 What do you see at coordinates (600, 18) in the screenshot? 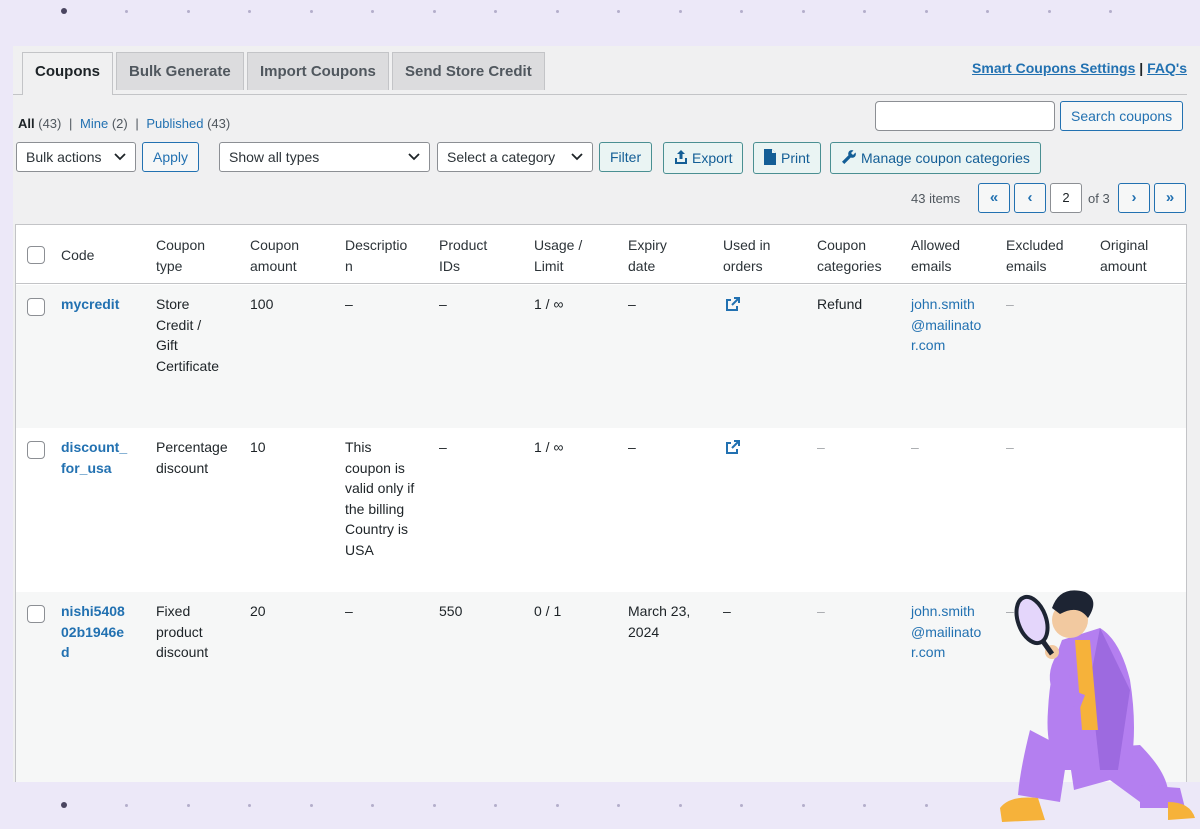
I see `decorative-dots-top` at bounding box center [600, 18].